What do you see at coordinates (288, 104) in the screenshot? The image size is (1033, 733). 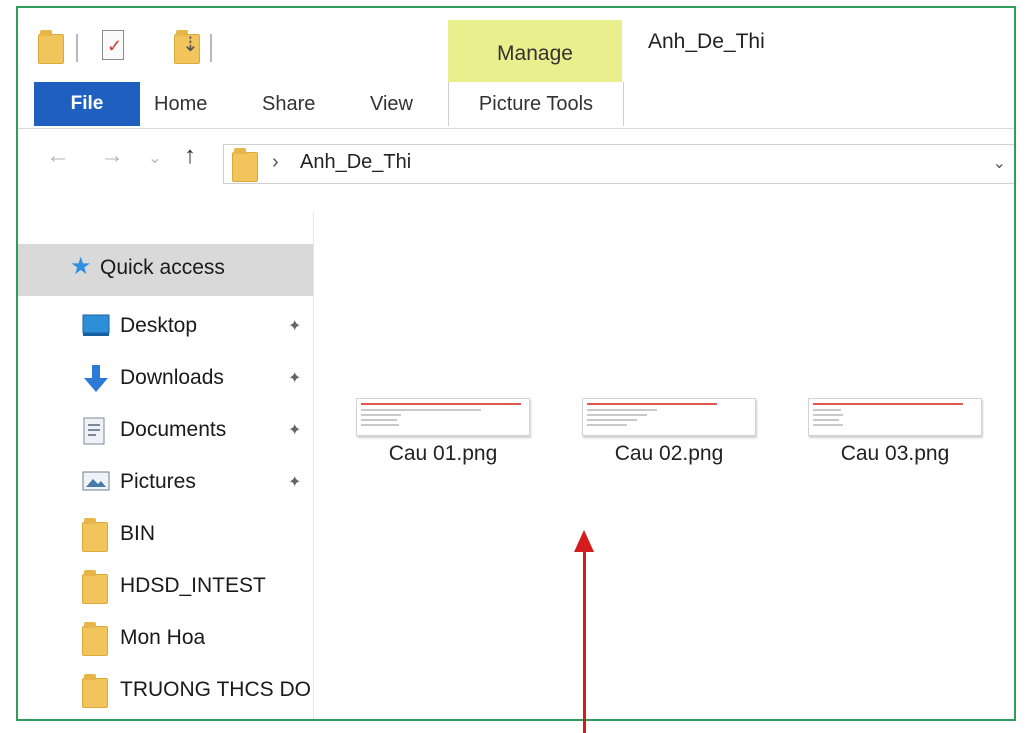 I see `tab-share: Share` at bounding box center [288, 104].